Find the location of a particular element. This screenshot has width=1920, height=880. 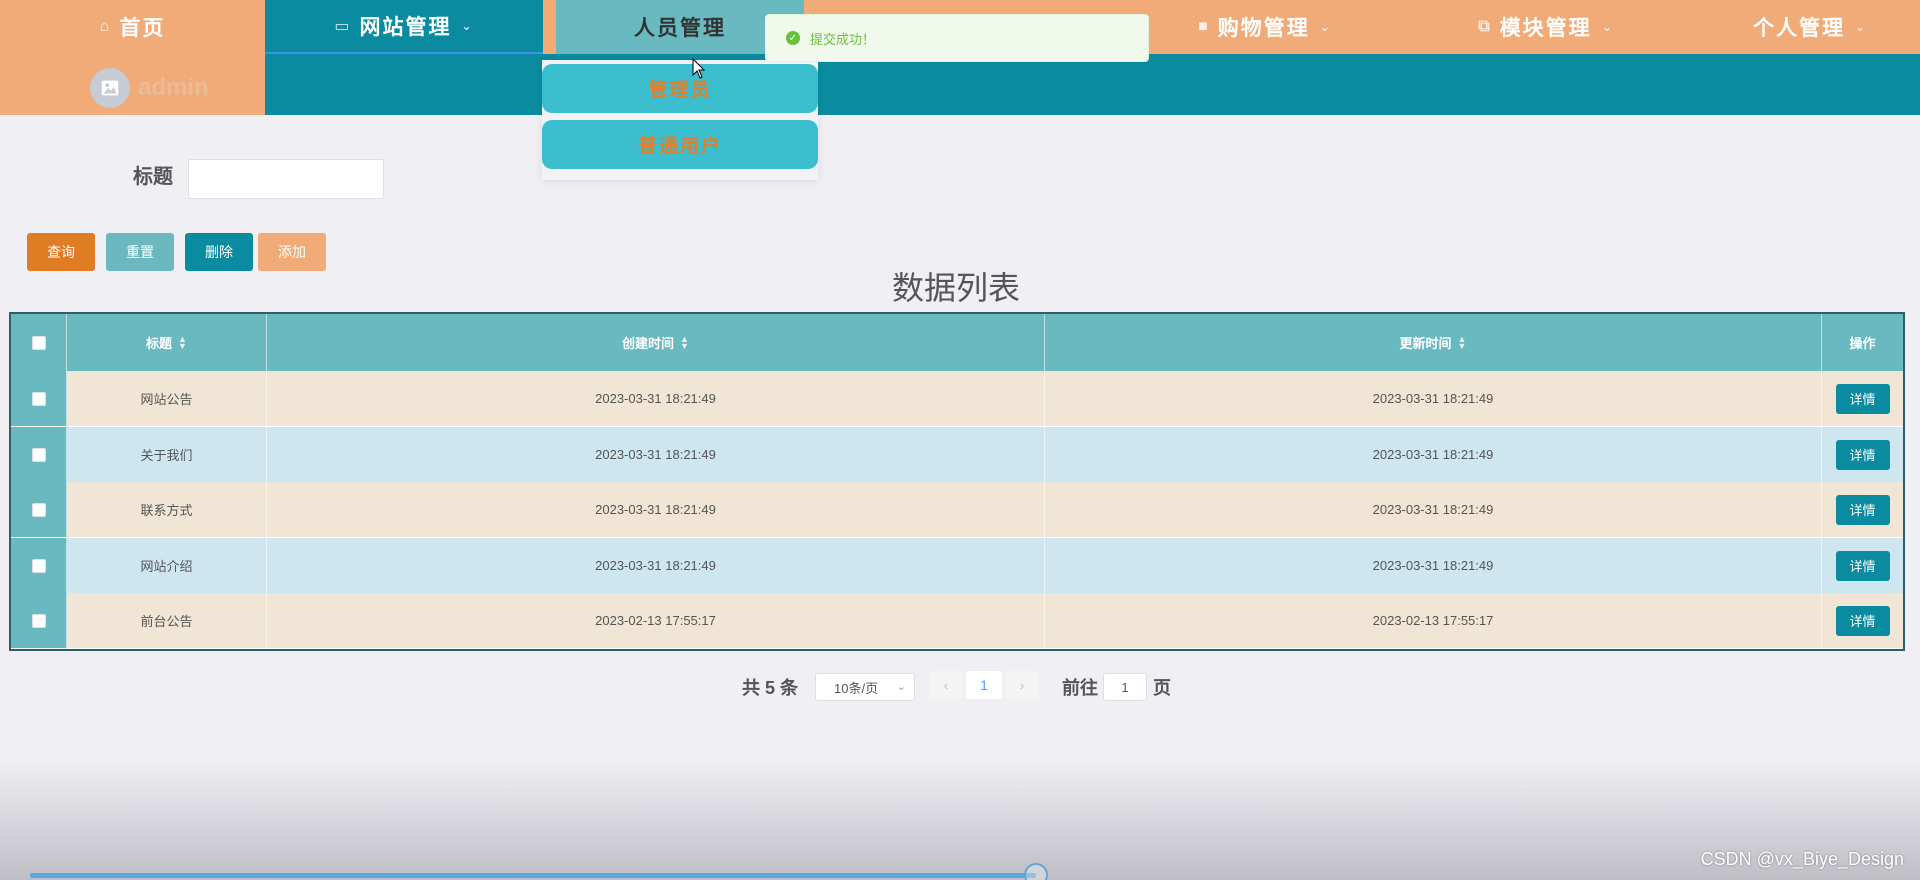

nav-module-label: 模块管理 is located at coordinates (1545, 28).